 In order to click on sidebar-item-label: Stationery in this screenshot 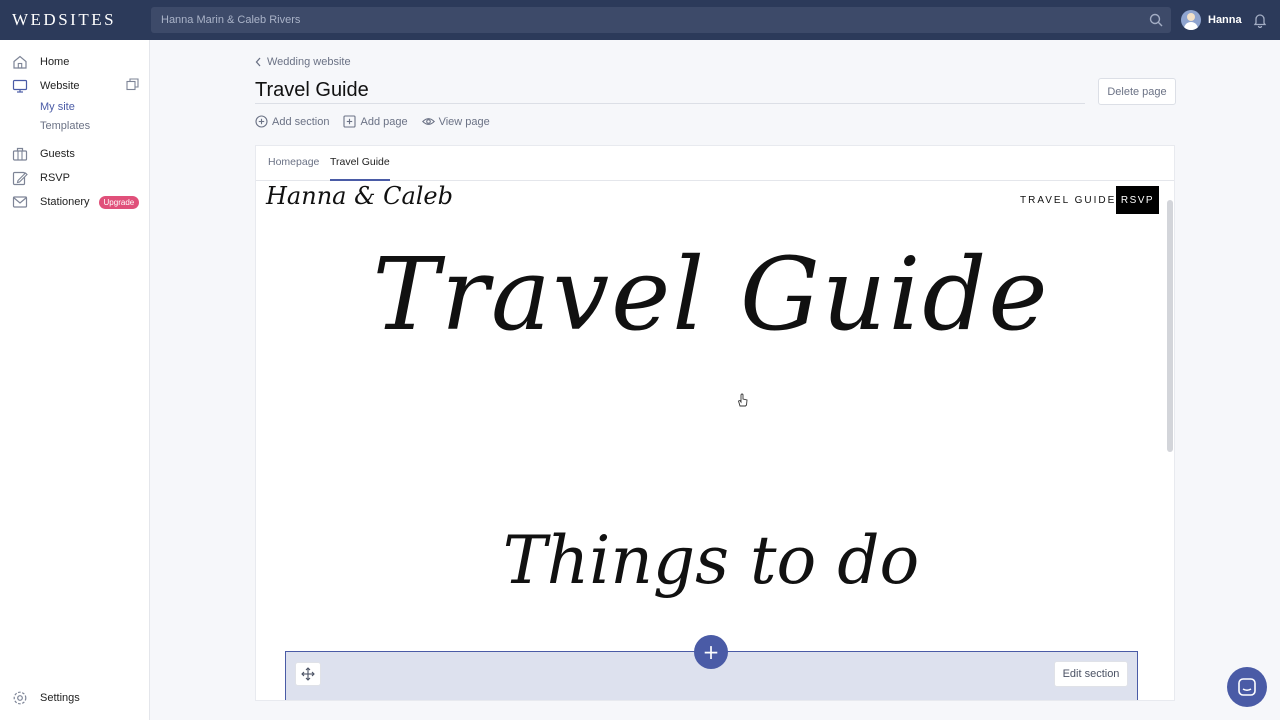, I will do `click(65, 202)`.